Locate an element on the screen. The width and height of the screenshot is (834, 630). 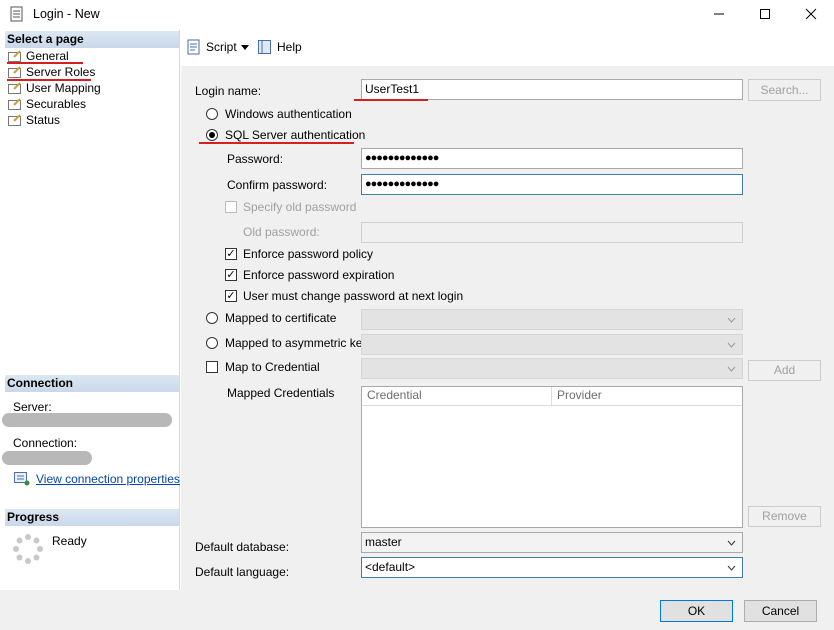
connection-label: Connection: is located at coordinates (45, 443).